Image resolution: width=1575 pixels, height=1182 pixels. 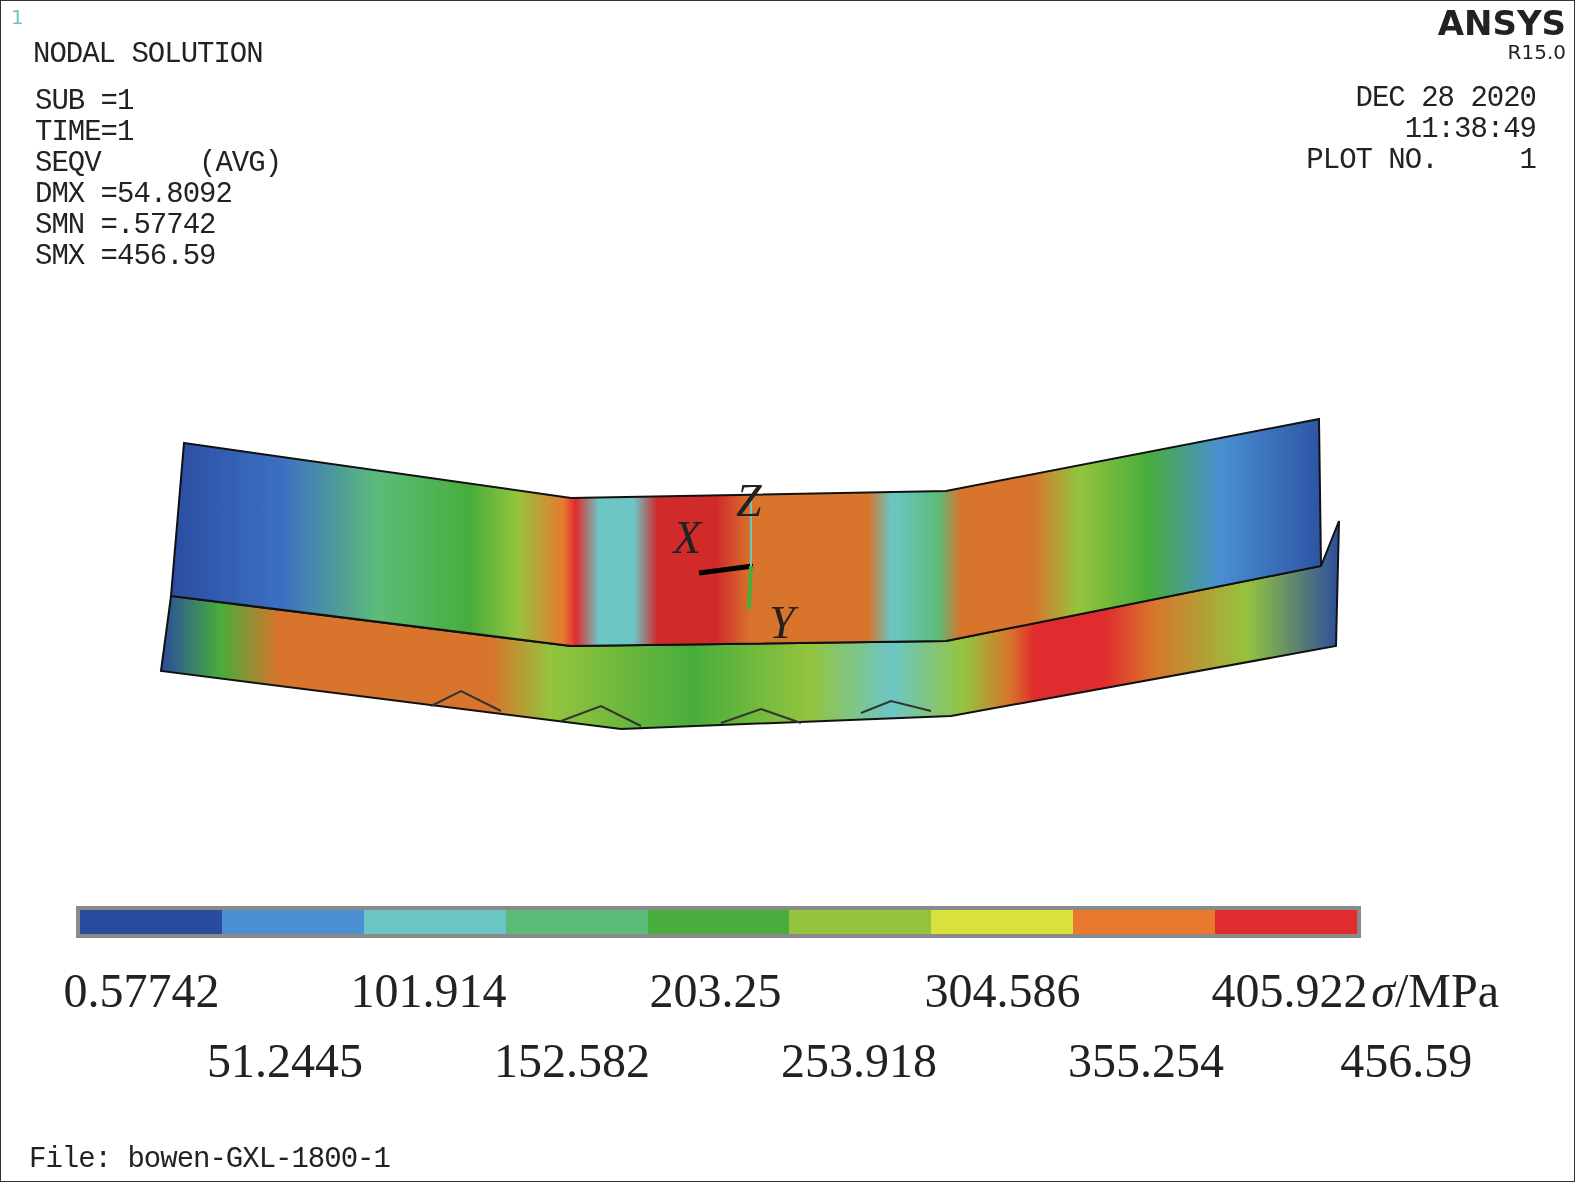 What do you see at coordinates (1435, 991) in the screenshot?
I see `unit-label: σ/MPa` at bounding box center [1435, 991].